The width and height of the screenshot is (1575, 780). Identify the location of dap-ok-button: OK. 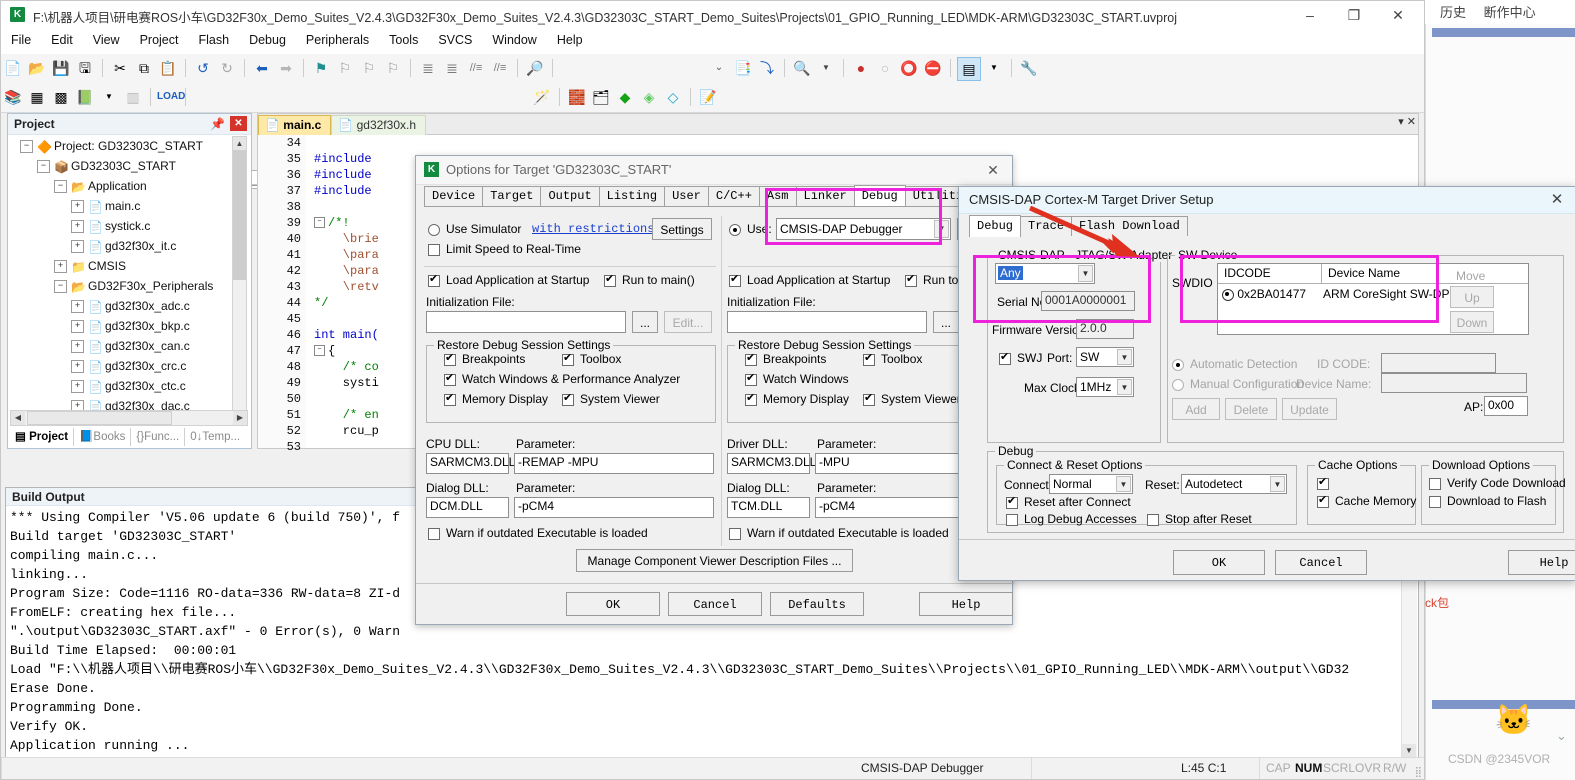
(1219, 562).